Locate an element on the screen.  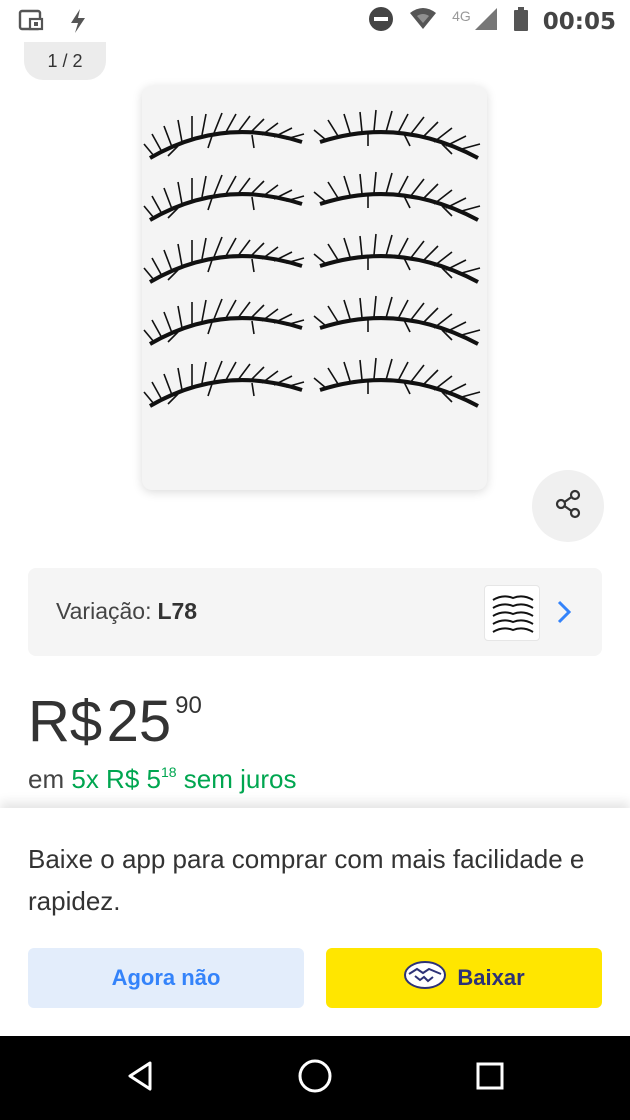
signal-icon is located at coordinates (486, 21).